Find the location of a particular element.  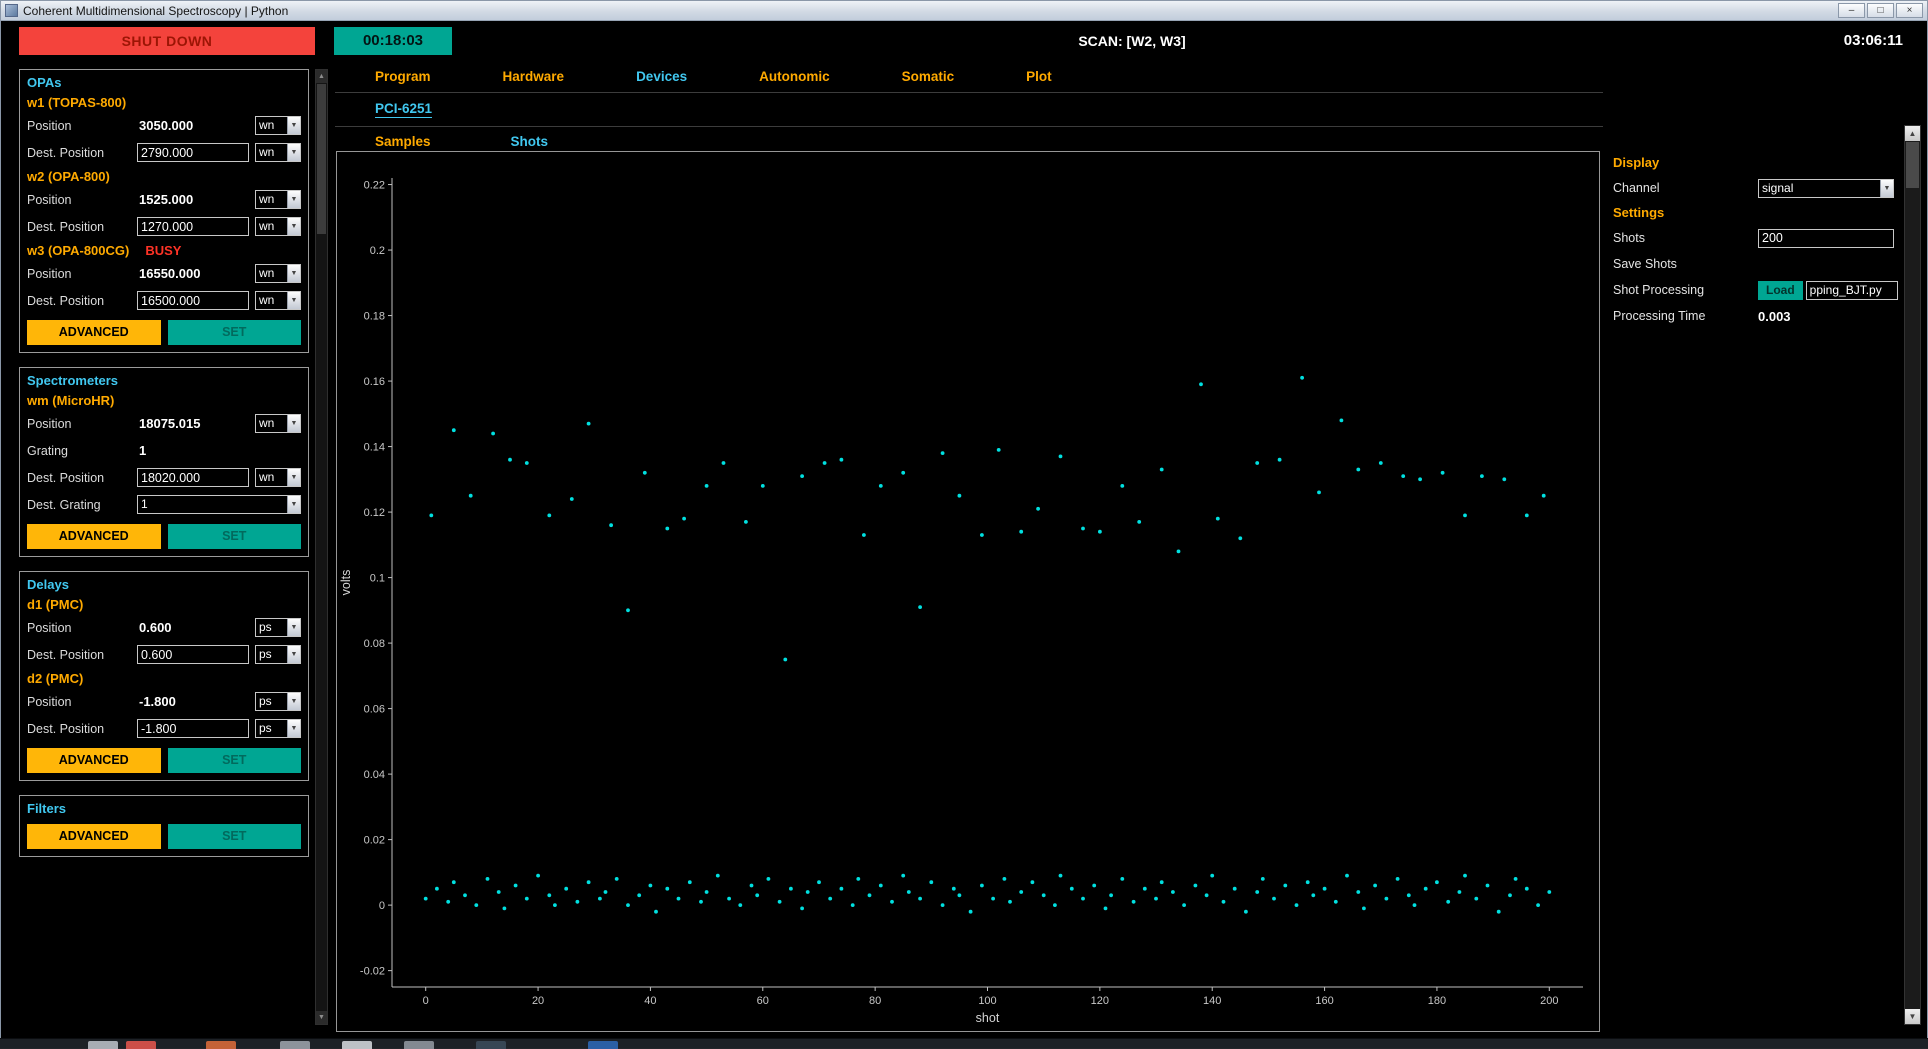

sidebar-scrollbar: ▲ ▼ is located at coordinates (321, 547).